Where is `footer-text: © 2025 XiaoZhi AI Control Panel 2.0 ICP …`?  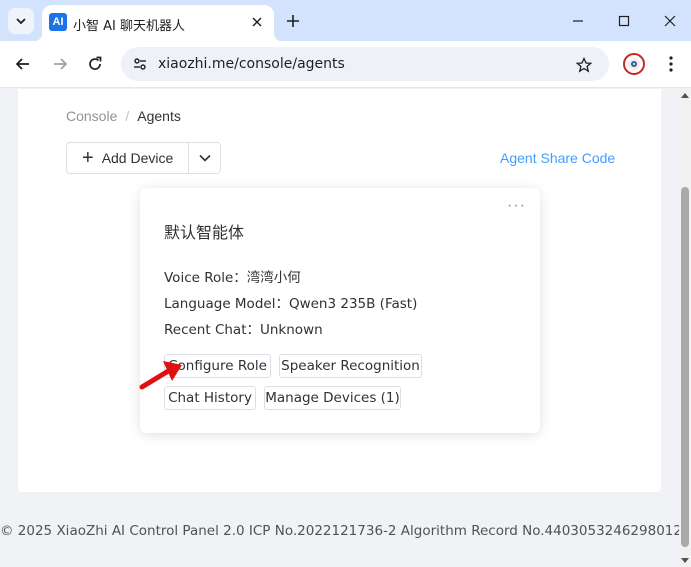
footer-text: © 2025 XiaoZhi AI Control Panel 2.0 ICP … is located at coordinates (339, 531).